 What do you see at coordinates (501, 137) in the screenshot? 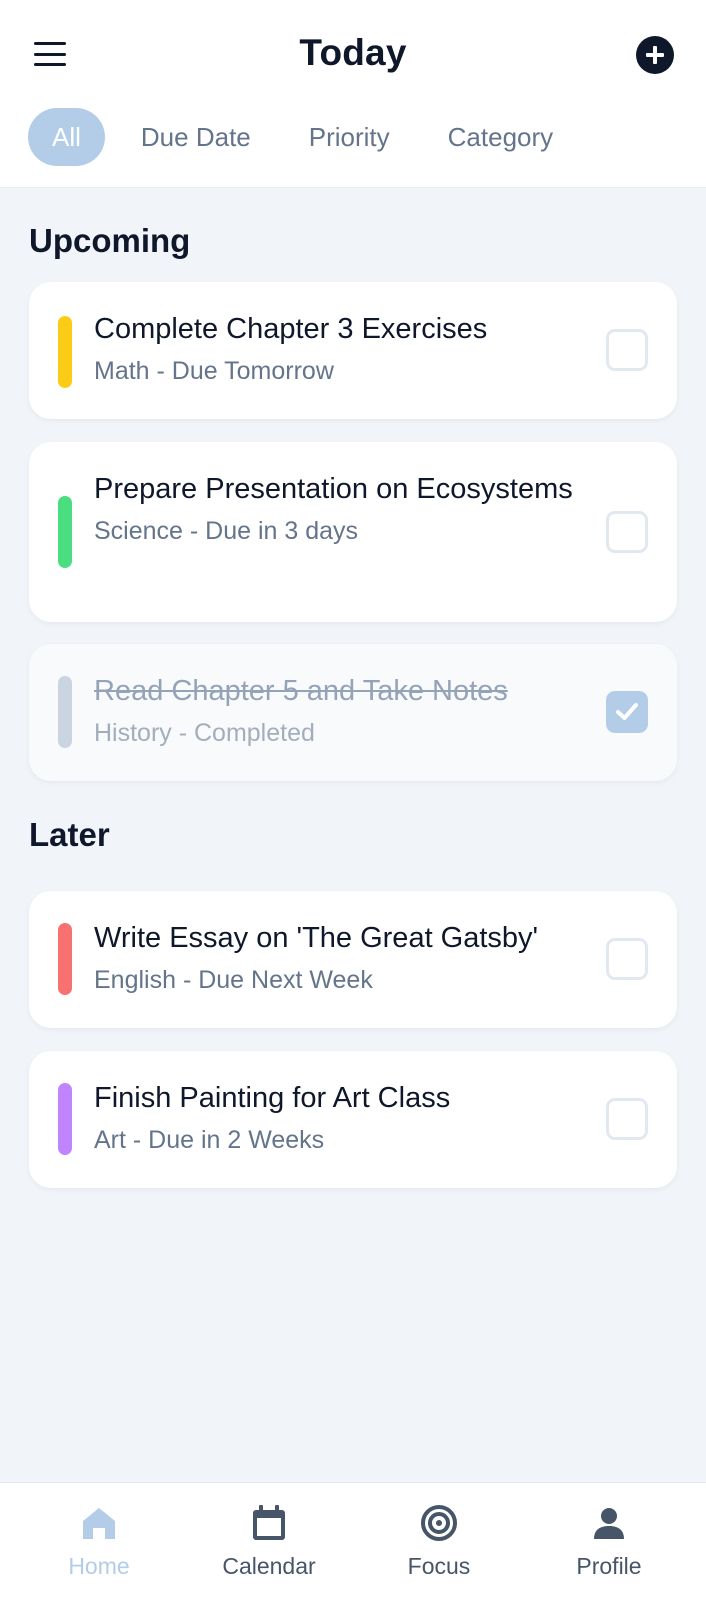
I see `tab-category: Category` at bounding box center [501, 137].